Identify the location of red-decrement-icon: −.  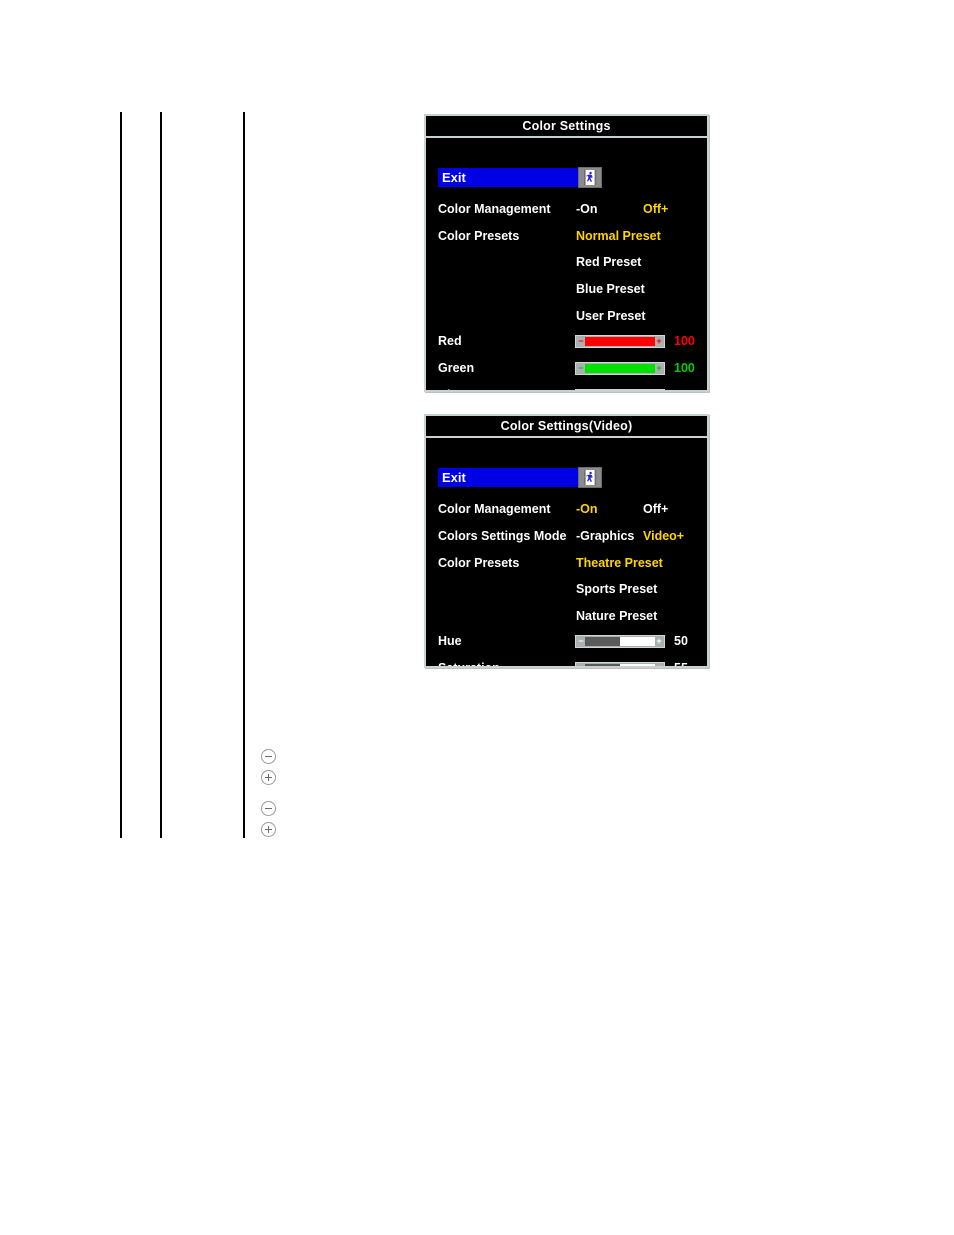
(581, 341).